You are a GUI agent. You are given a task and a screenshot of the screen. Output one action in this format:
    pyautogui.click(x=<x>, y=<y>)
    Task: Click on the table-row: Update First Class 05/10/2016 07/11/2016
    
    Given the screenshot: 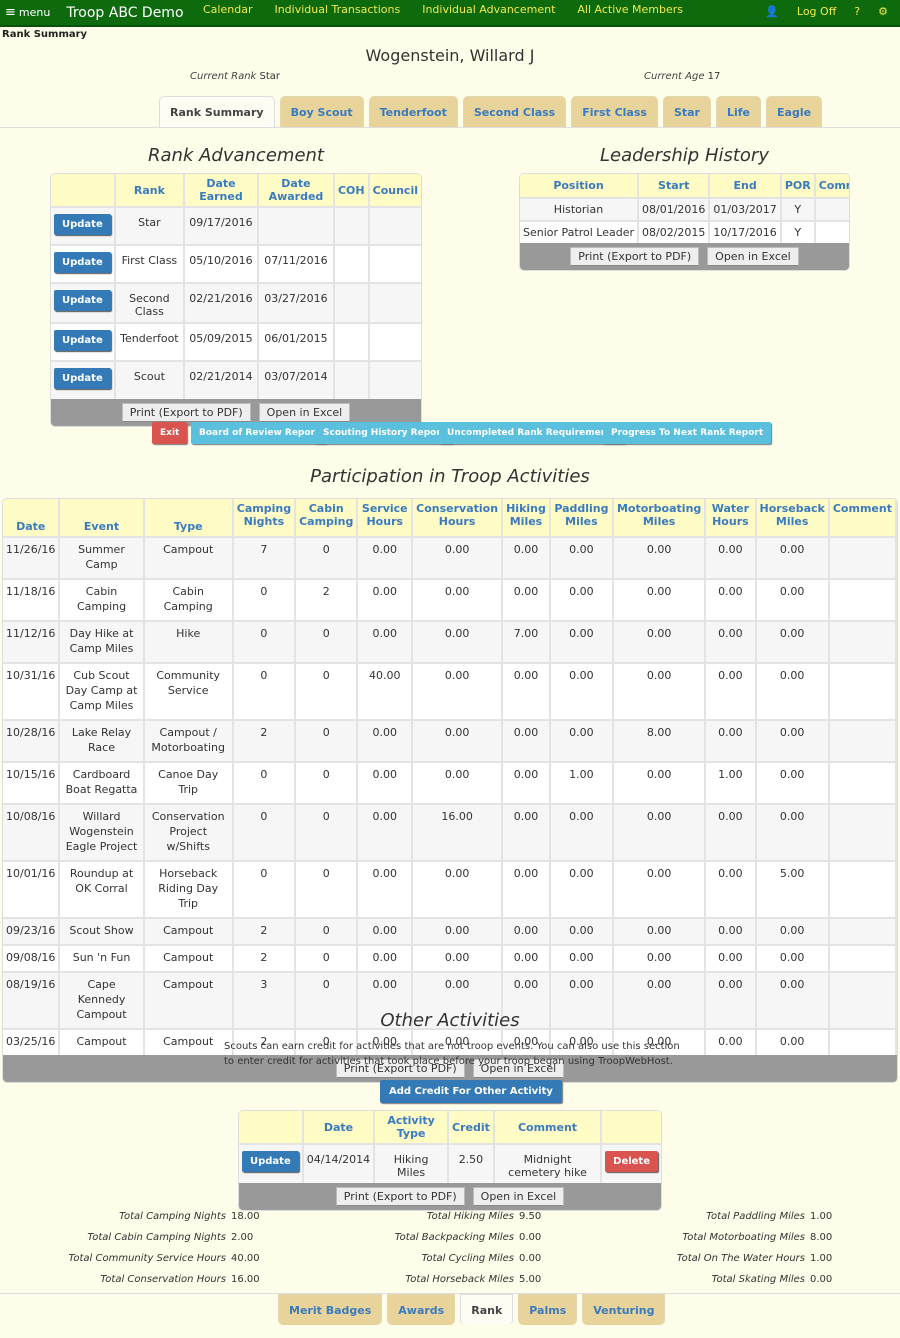 What is the action you would take?
    pyautogui.click(x=236, y=263)
    